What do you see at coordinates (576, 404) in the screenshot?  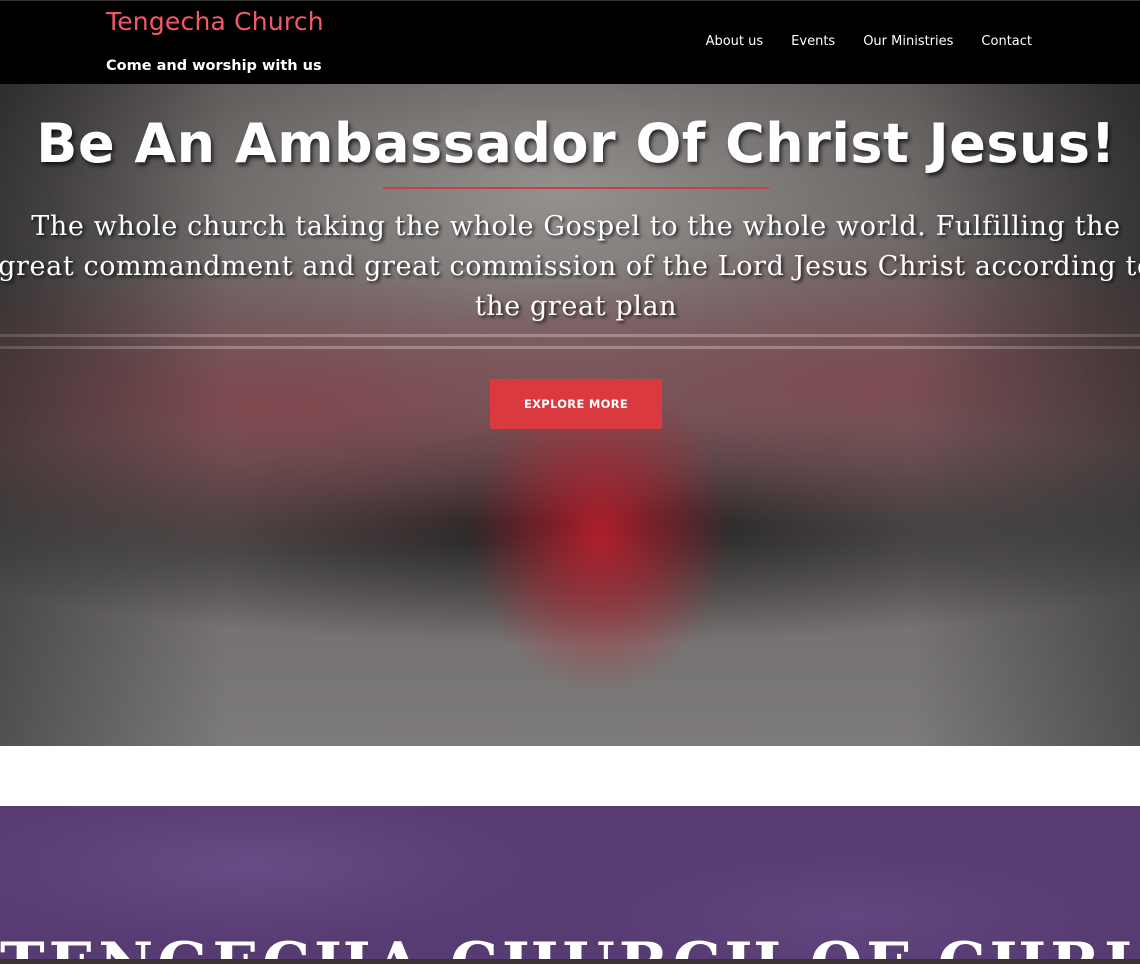 I see `explore-more-button: EXPLORE MORE` at bounding box center [576, 404].